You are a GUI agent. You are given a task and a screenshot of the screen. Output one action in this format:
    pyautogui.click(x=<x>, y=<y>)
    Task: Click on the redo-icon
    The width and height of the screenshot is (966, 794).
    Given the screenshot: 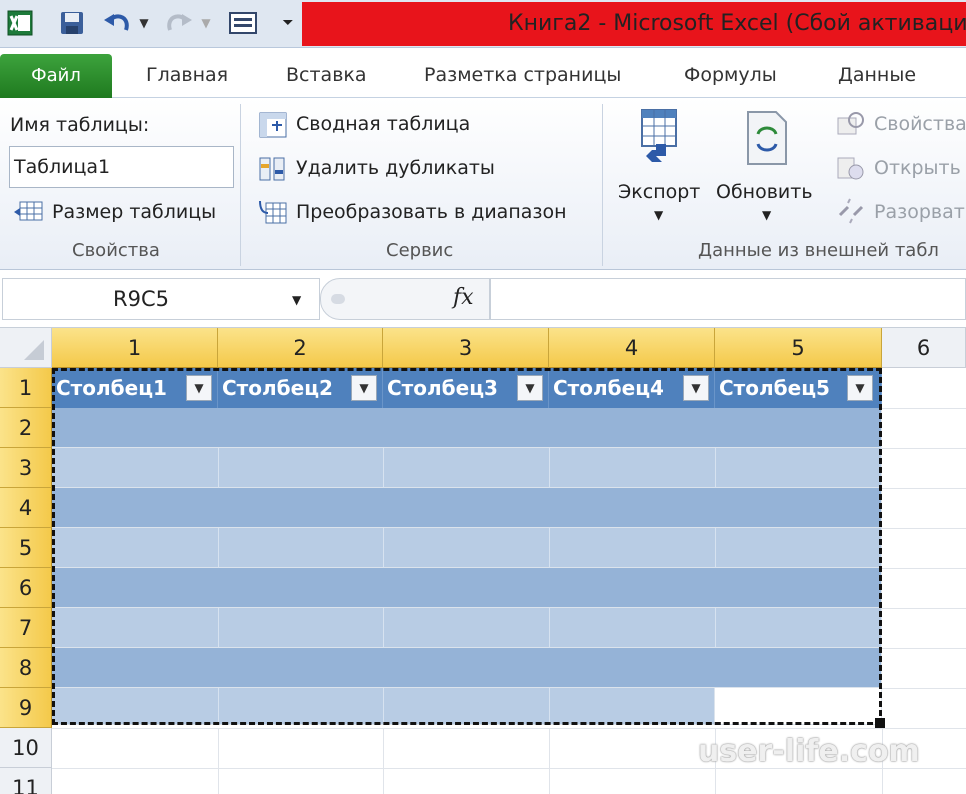 What is the action you would take?
    pyautogui.click(x=179, y=23)
    